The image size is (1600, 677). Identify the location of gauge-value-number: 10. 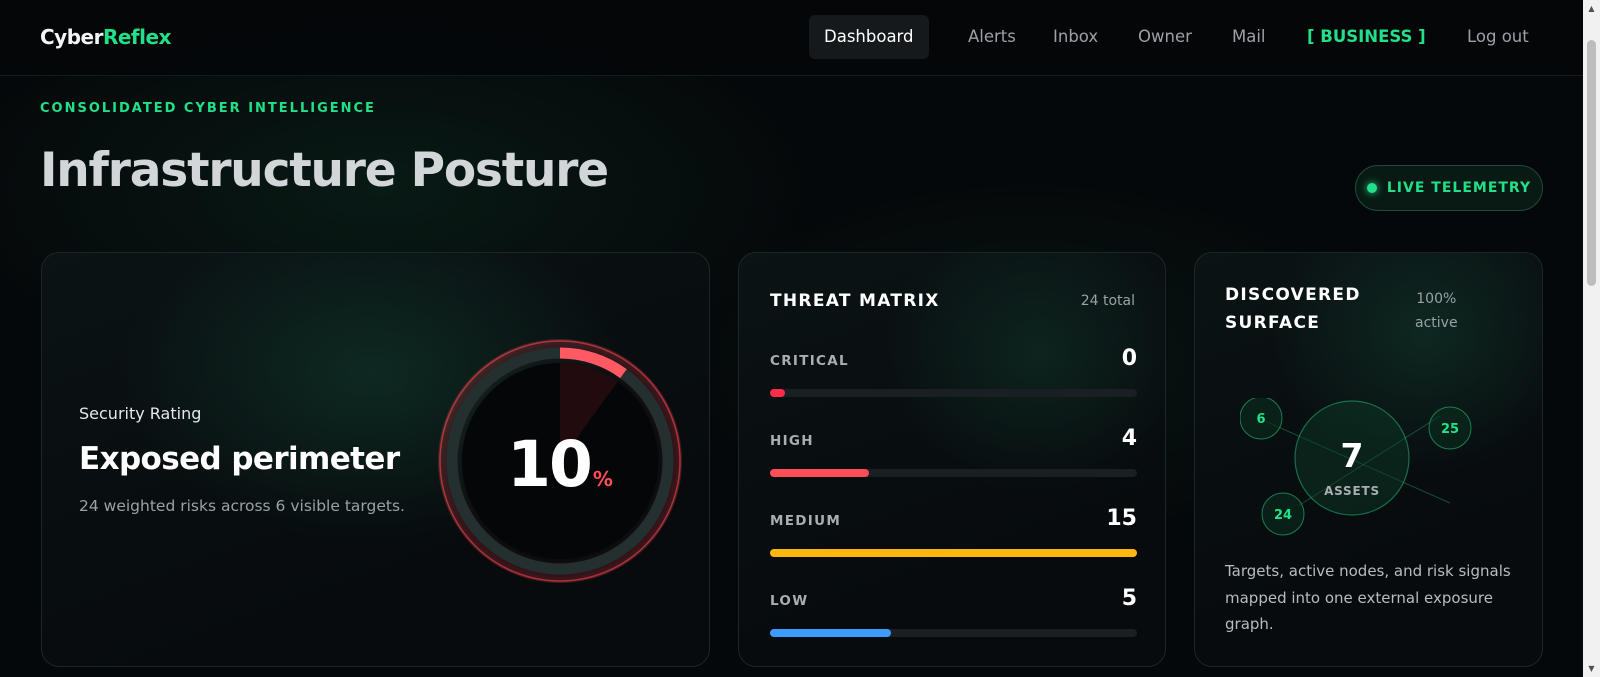
(550, 464).